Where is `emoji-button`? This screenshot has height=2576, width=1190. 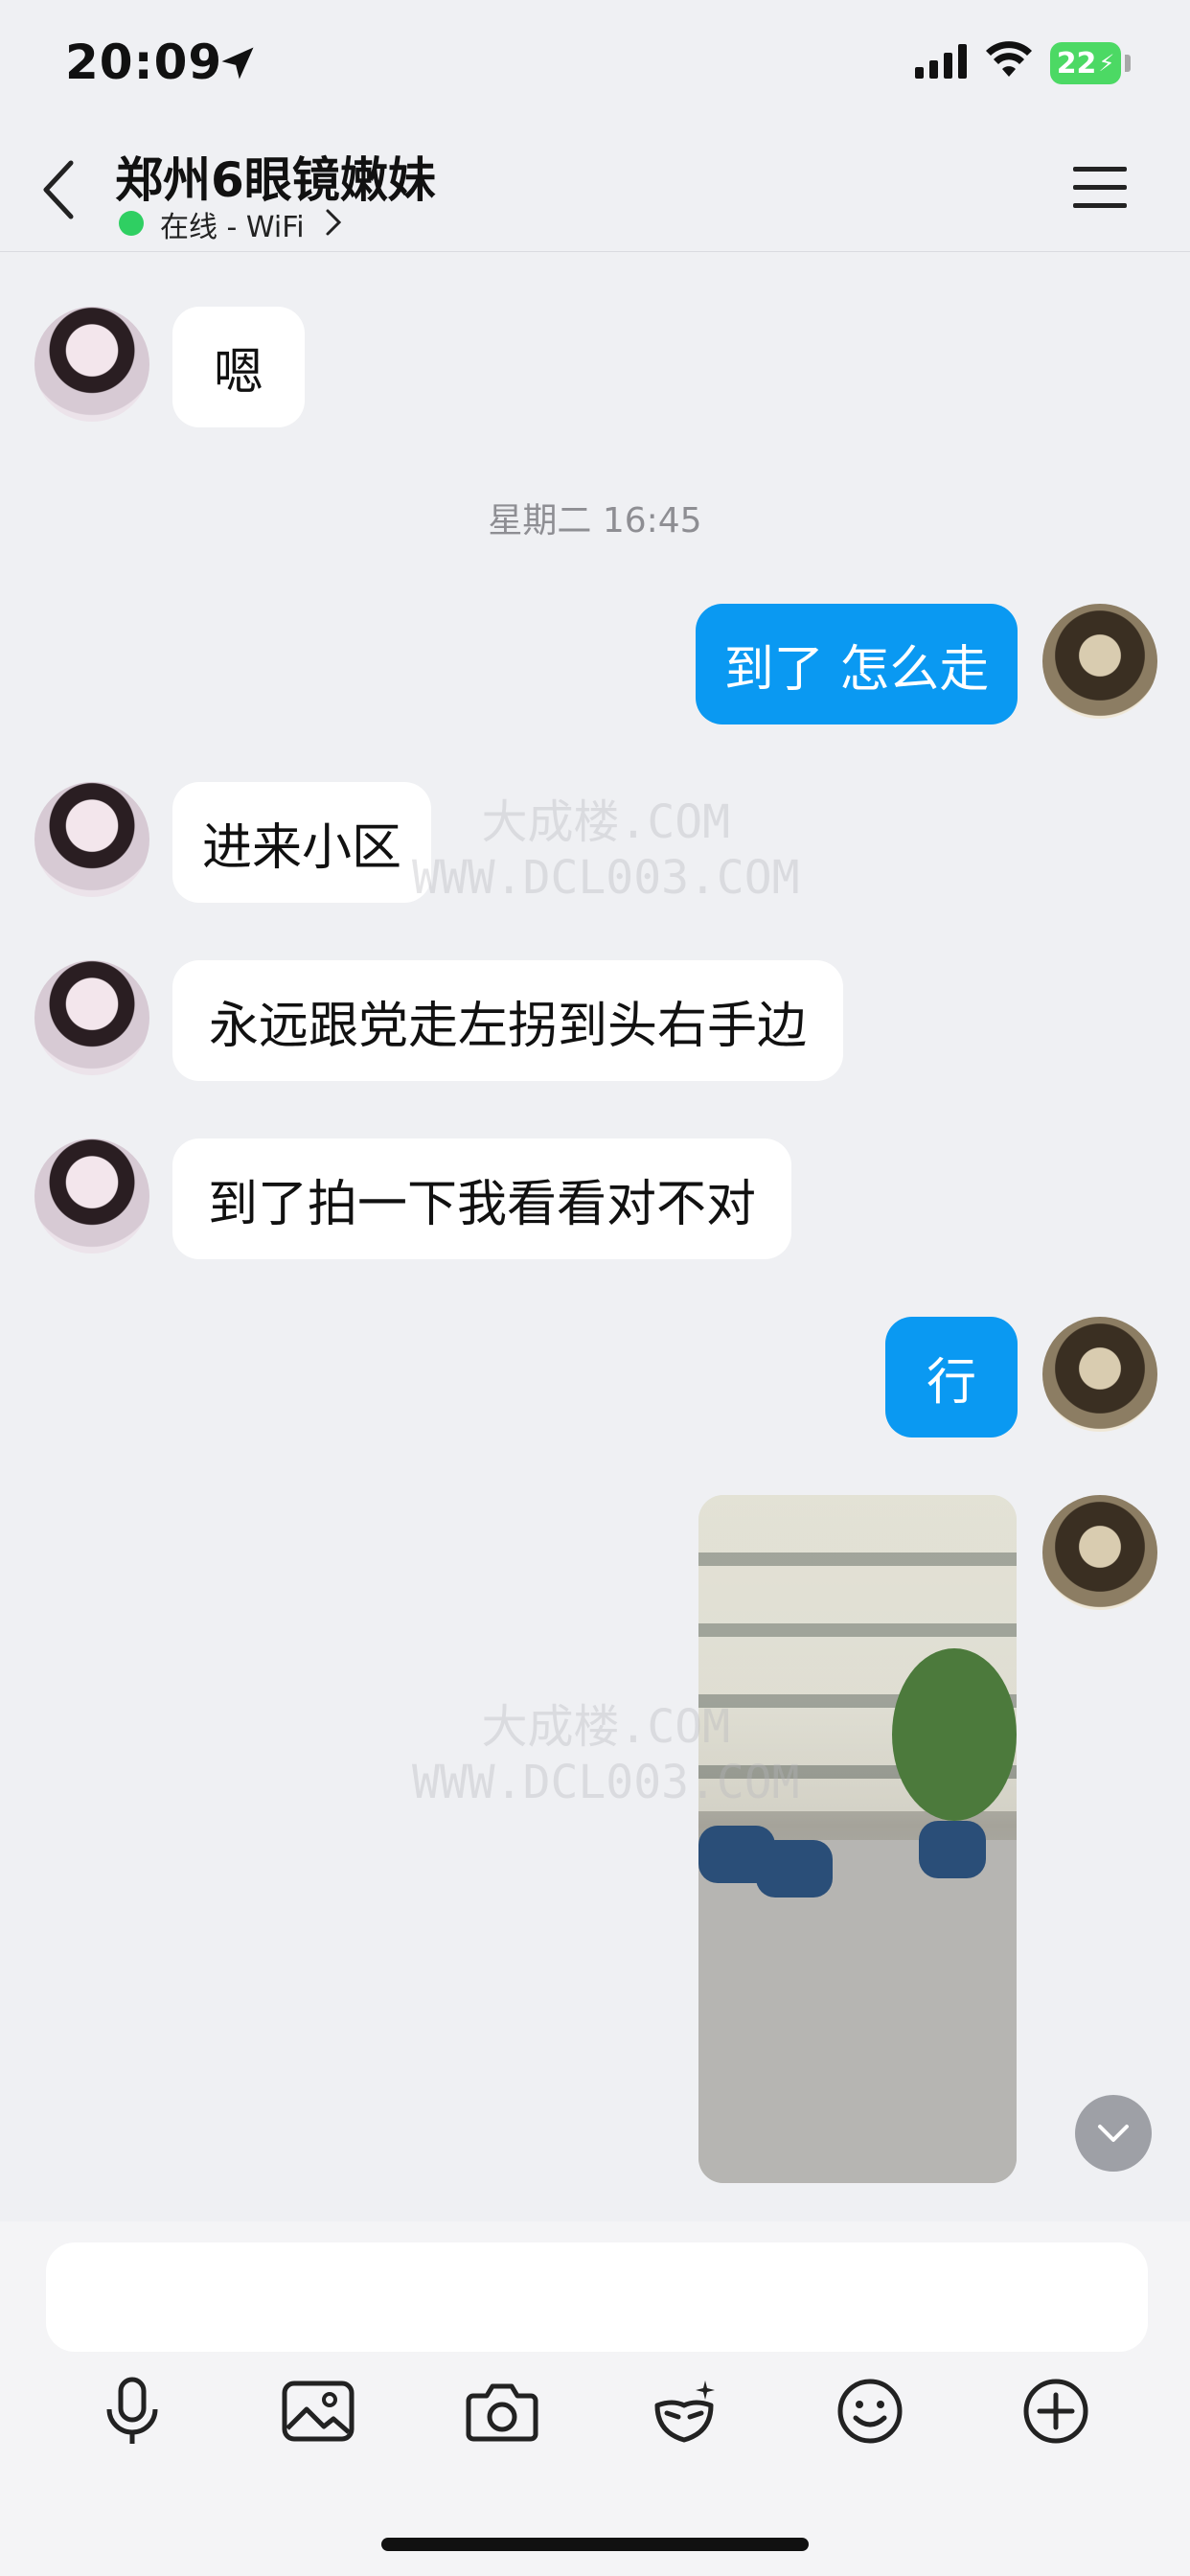
emoji-button is located at coordinates (870, 2411).